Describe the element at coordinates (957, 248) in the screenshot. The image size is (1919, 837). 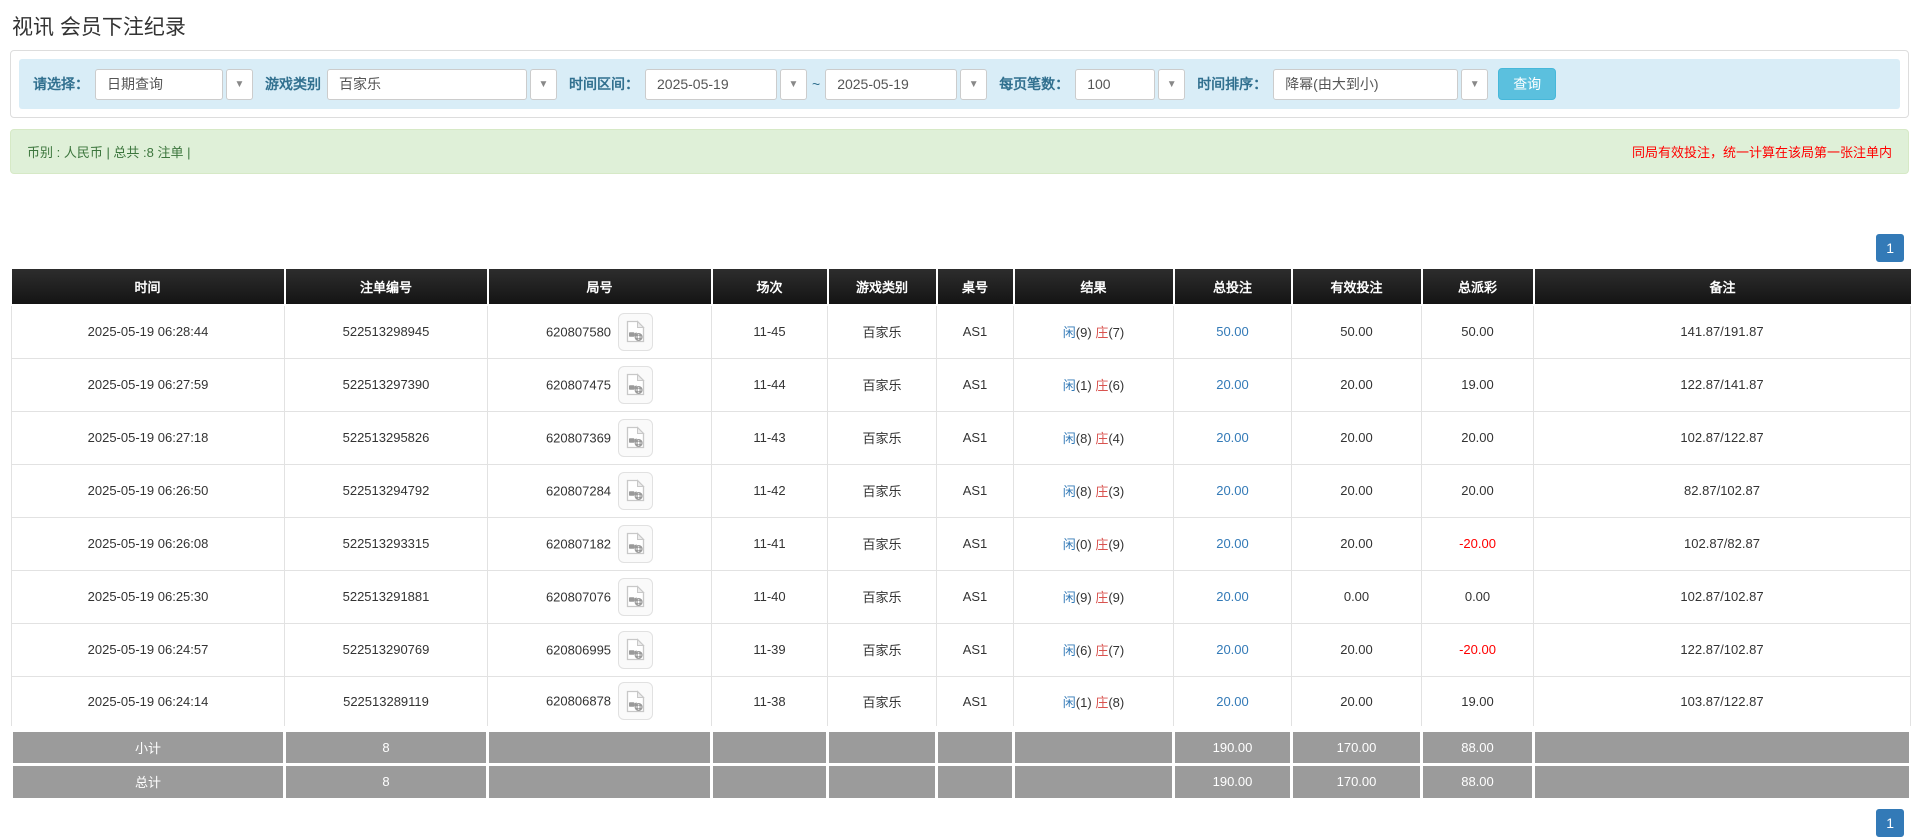
I see `pagination-top: 1` at that location.